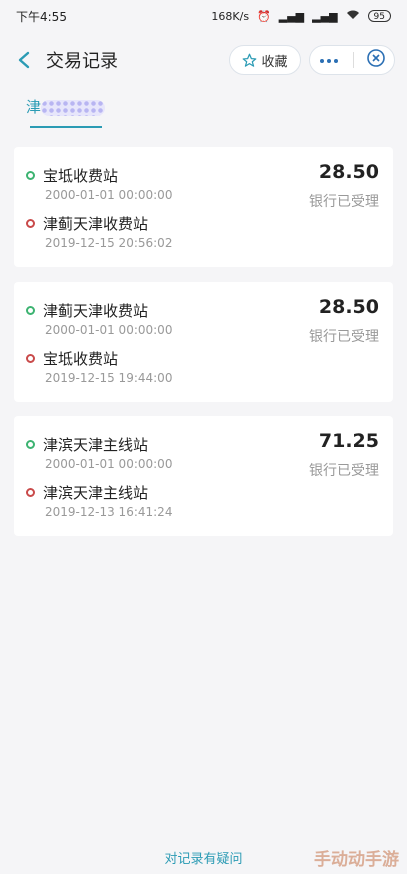  What do you see at coordinates (96, 445) in the screenshot?
I see `entry-station-name: 津滨天津主线站` at bounding box center [96, 445].